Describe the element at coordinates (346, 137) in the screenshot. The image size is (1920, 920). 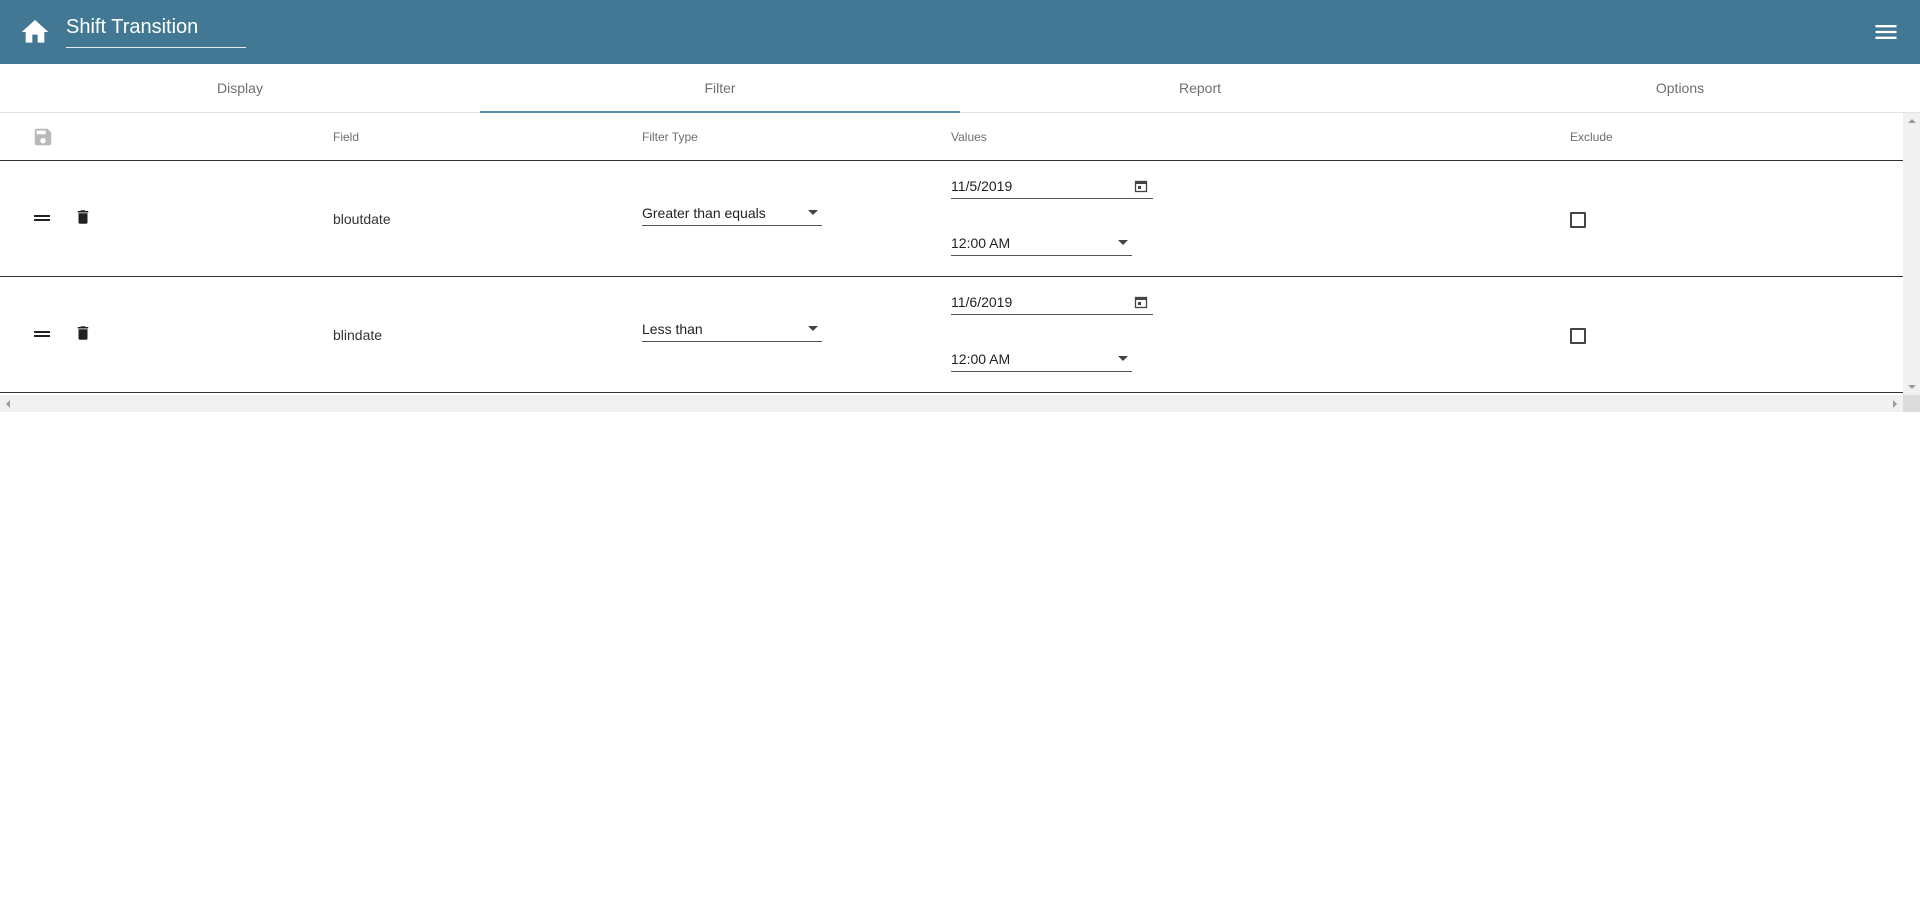
I see `column-header-field: Field` at that location.